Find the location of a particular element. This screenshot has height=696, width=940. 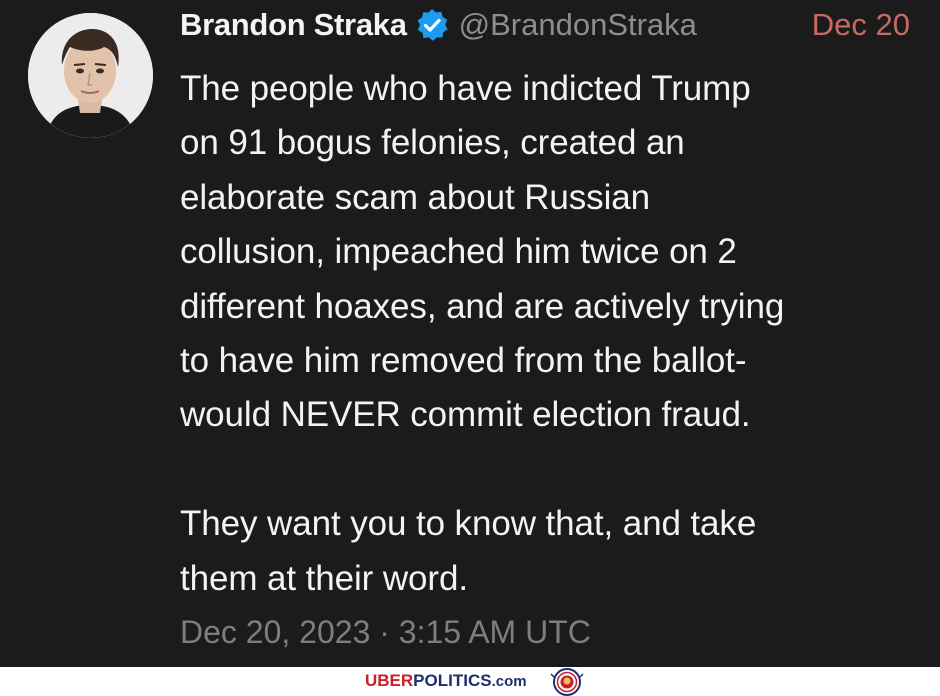

brand-part-uber: UBER is located at coordinates (389, 680).